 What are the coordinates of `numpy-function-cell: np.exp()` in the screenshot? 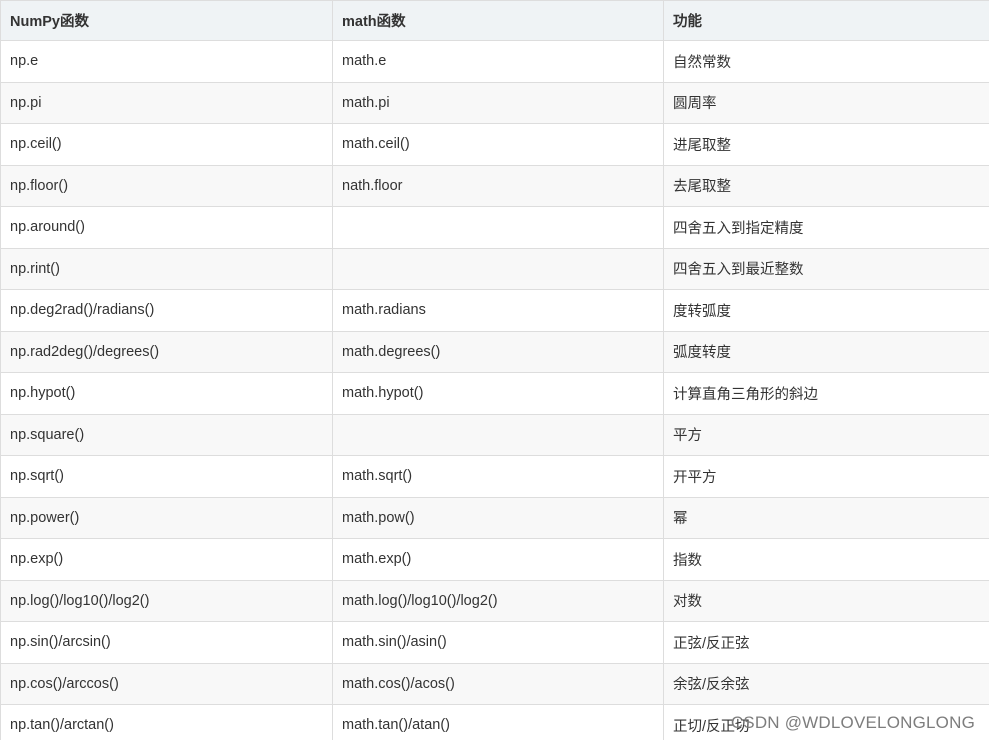 It's located at (166, 559).